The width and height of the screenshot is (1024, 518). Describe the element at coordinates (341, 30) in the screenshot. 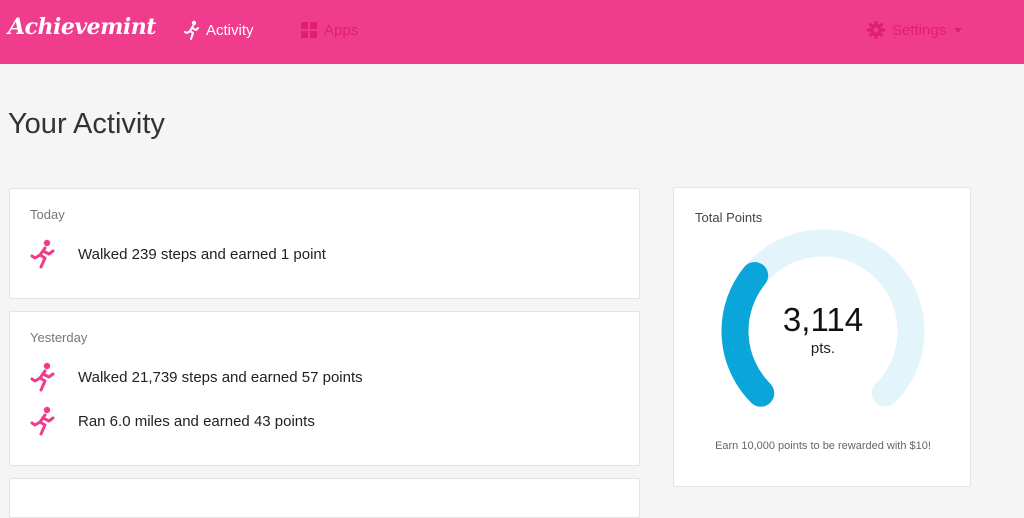

I see `nav-apps-label: Apps` at that location.